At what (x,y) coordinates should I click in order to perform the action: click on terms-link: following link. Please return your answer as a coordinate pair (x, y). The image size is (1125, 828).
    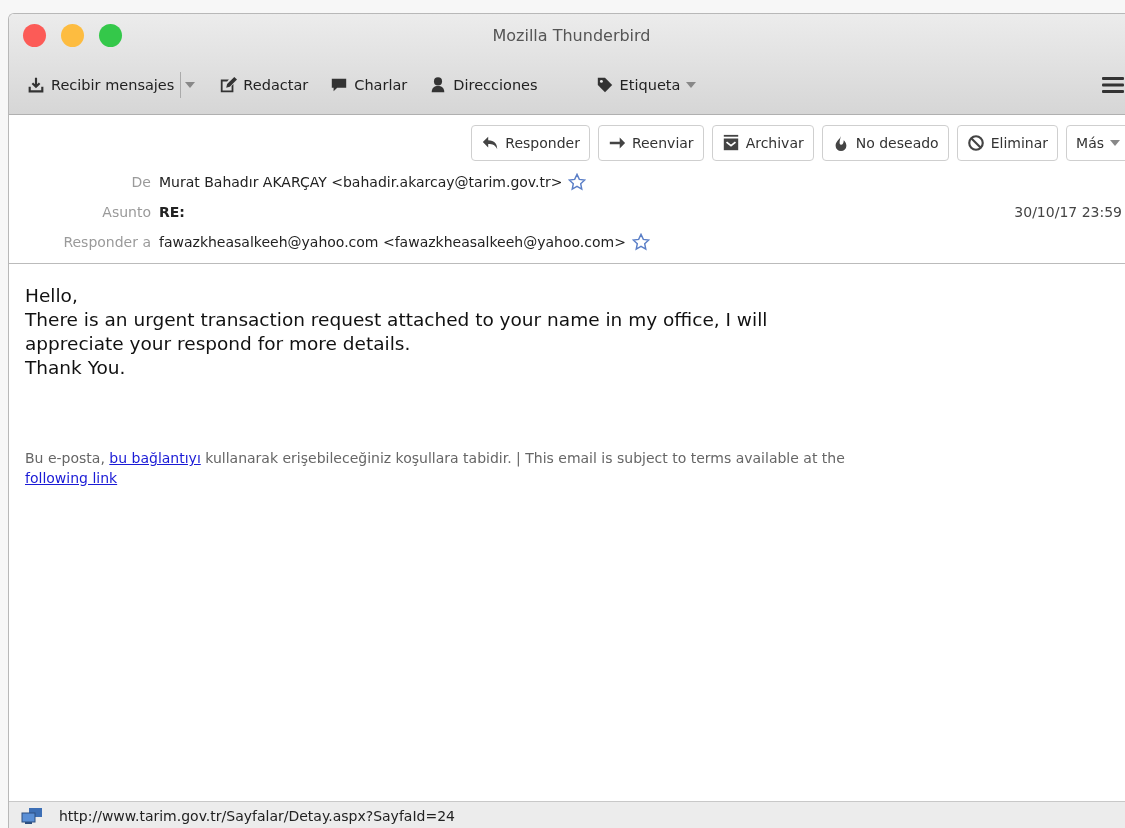
    Looking at the image, I should click on (71, 478).